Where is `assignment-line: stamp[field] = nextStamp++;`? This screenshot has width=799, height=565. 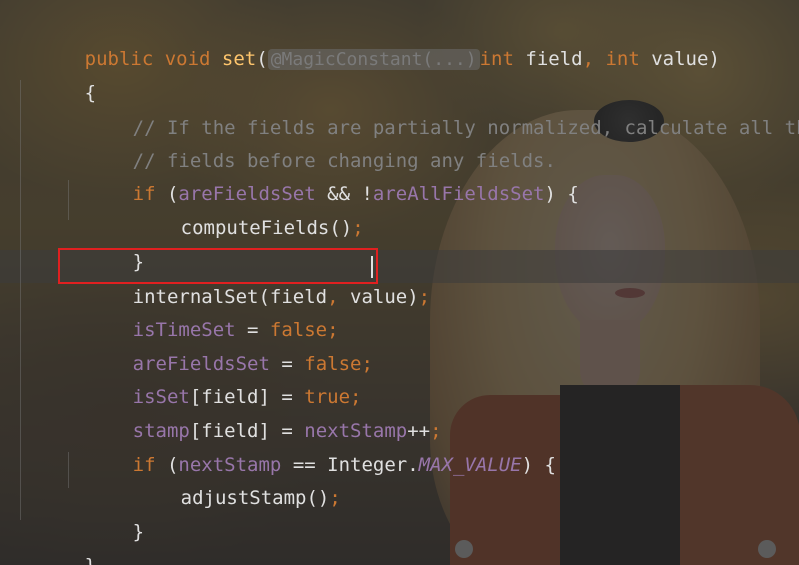
assignment-line: stamp[field] = nextStamp++; is located at coordinates (253, 414).